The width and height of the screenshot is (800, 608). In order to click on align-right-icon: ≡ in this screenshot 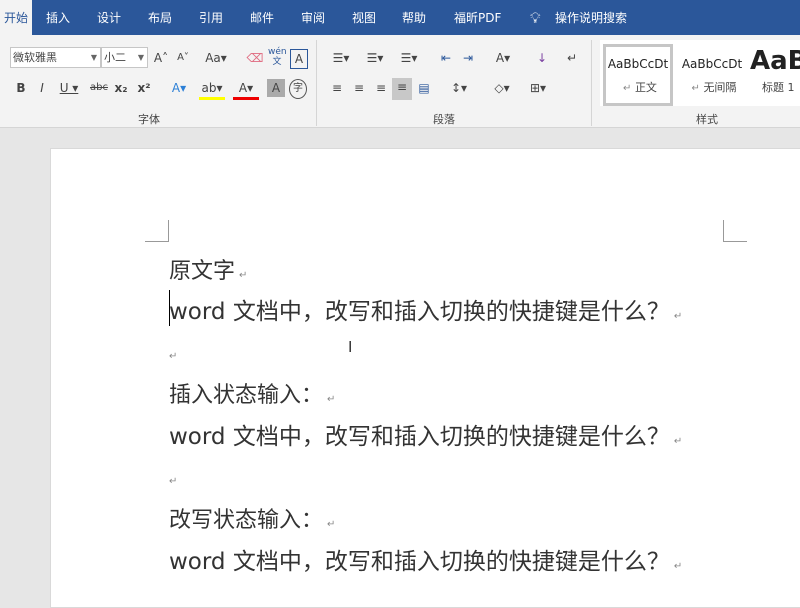, I will do `click(381, 88)`.